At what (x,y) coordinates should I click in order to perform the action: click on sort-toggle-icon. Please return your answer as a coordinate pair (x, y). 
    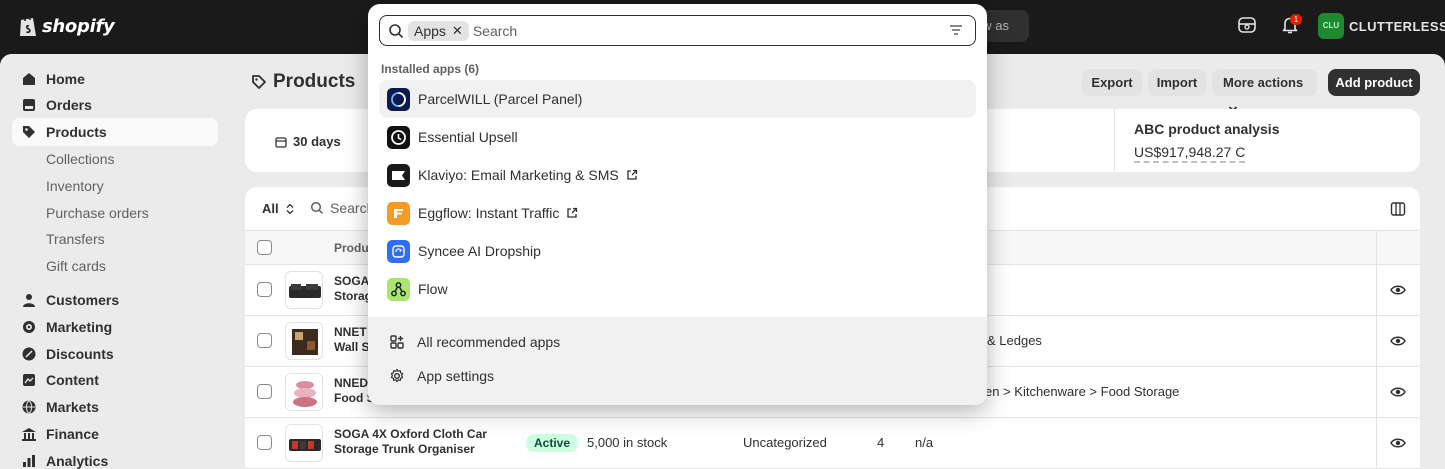
    Looking at the image, I should click on (290, 208).